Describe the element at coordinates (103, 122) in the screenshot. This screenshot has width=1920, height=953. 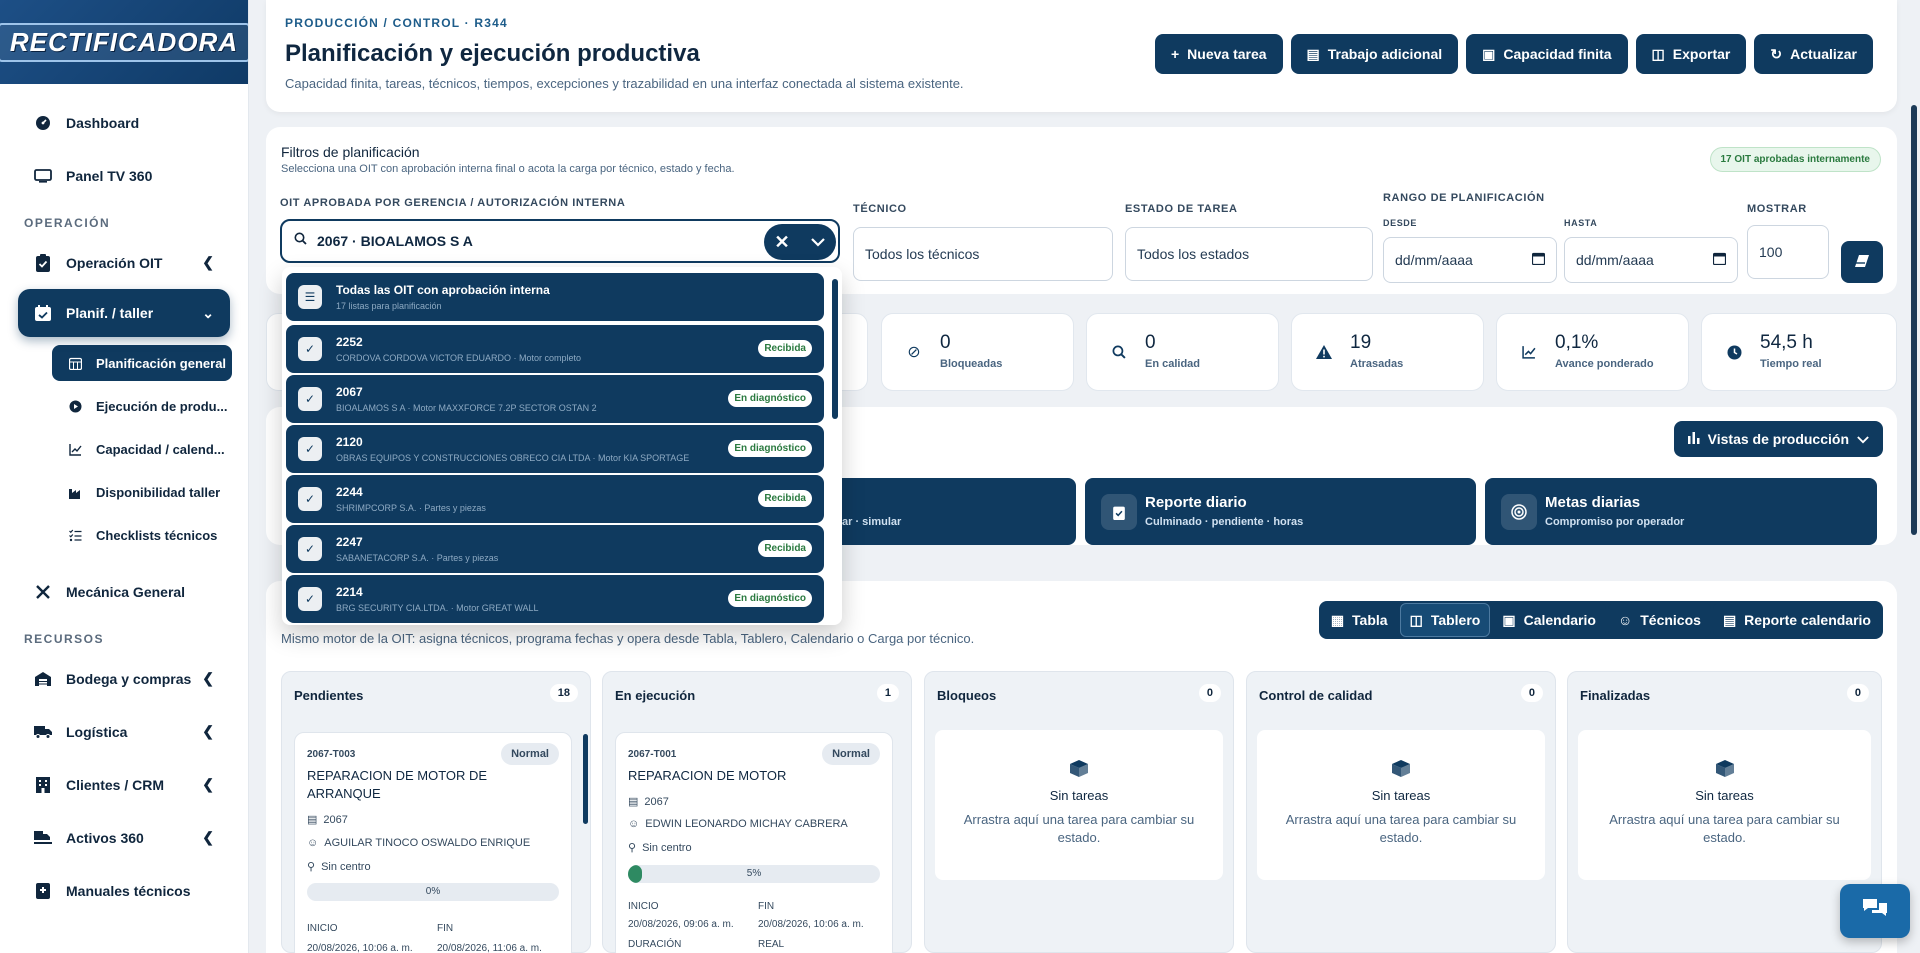
I see `sidebar-item-label: Dashboard` at that location.